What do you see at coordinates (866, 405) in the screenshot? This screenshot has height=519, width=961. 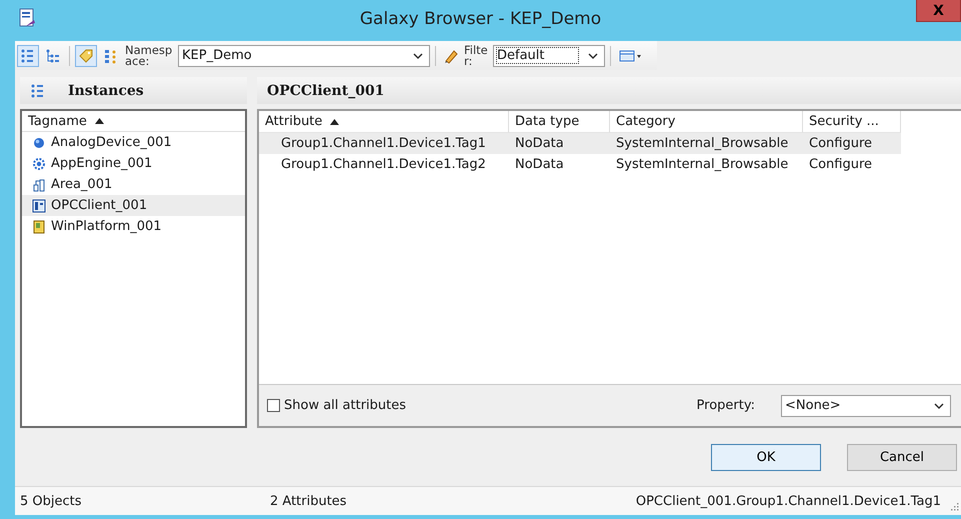 I see `property-dropdown: <None>` at bounding box center [866, 405].